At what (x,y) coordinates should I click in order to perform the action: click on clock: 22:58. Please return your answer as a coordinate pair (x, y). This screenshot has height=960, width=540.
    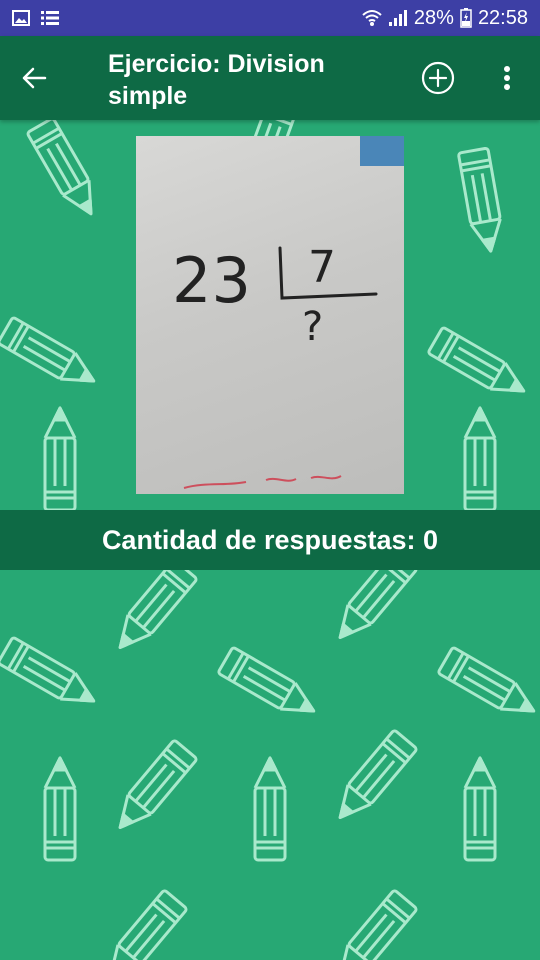
    Looking at the image, I should click on (502, 17).